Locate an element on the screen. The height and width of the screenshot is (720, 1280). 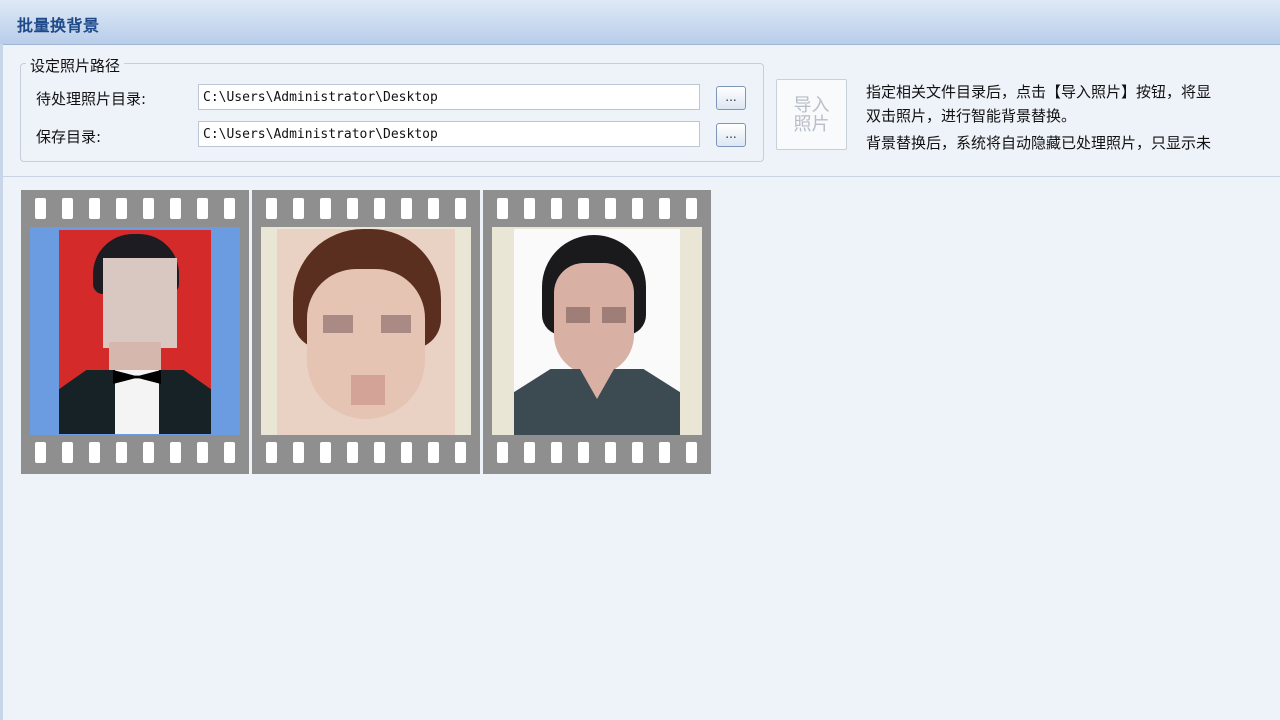
source-dir-label: 待处理照片目录: is located at coordinates (91, 99).